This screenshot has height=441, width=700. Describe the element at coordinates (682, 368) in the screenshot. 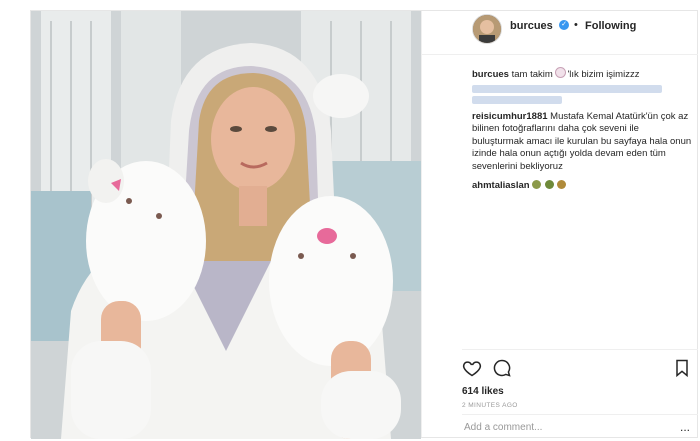

I see `bookmark-icon` at that location.